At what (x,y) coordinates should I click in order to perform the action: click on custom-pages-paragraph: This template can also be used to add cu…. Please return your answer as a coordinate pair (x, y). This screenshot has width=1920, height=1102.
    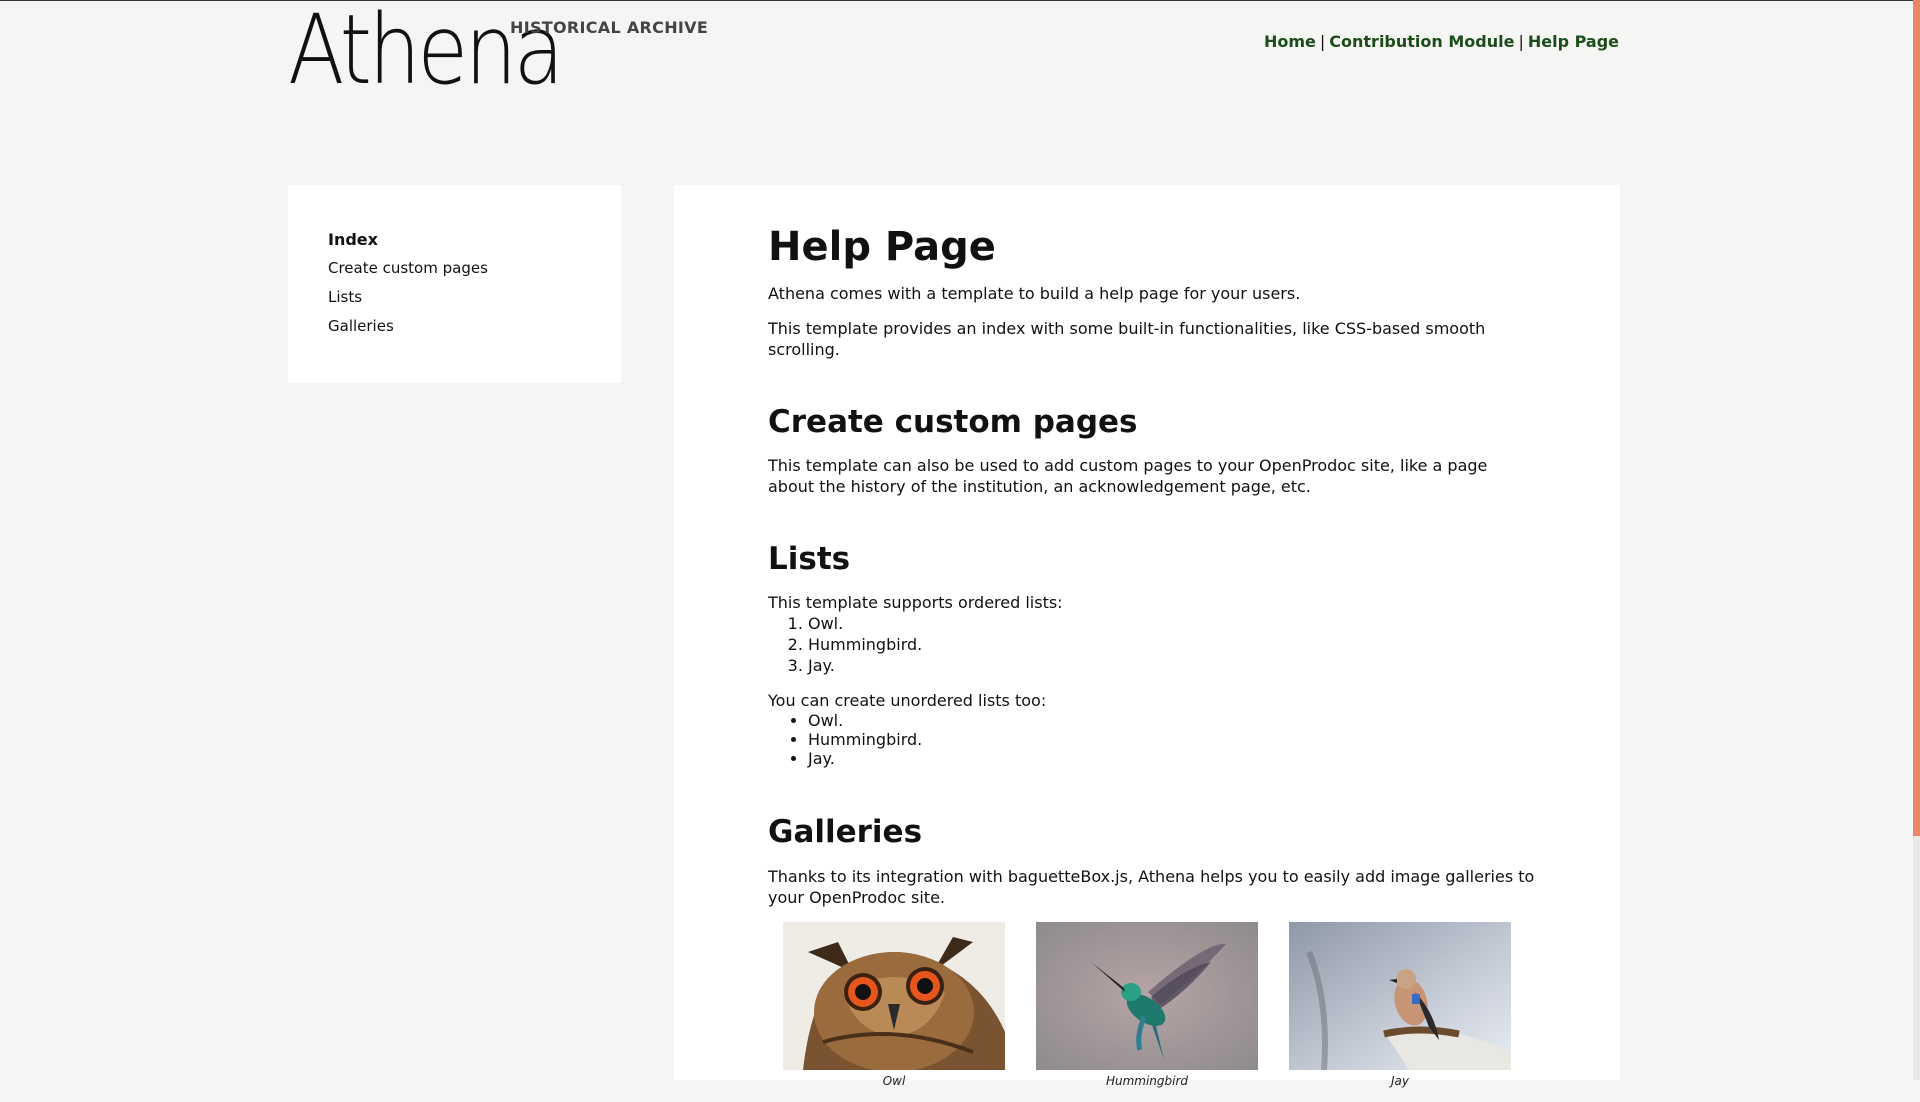
    Looking at the image, I should click on (1128, 476).